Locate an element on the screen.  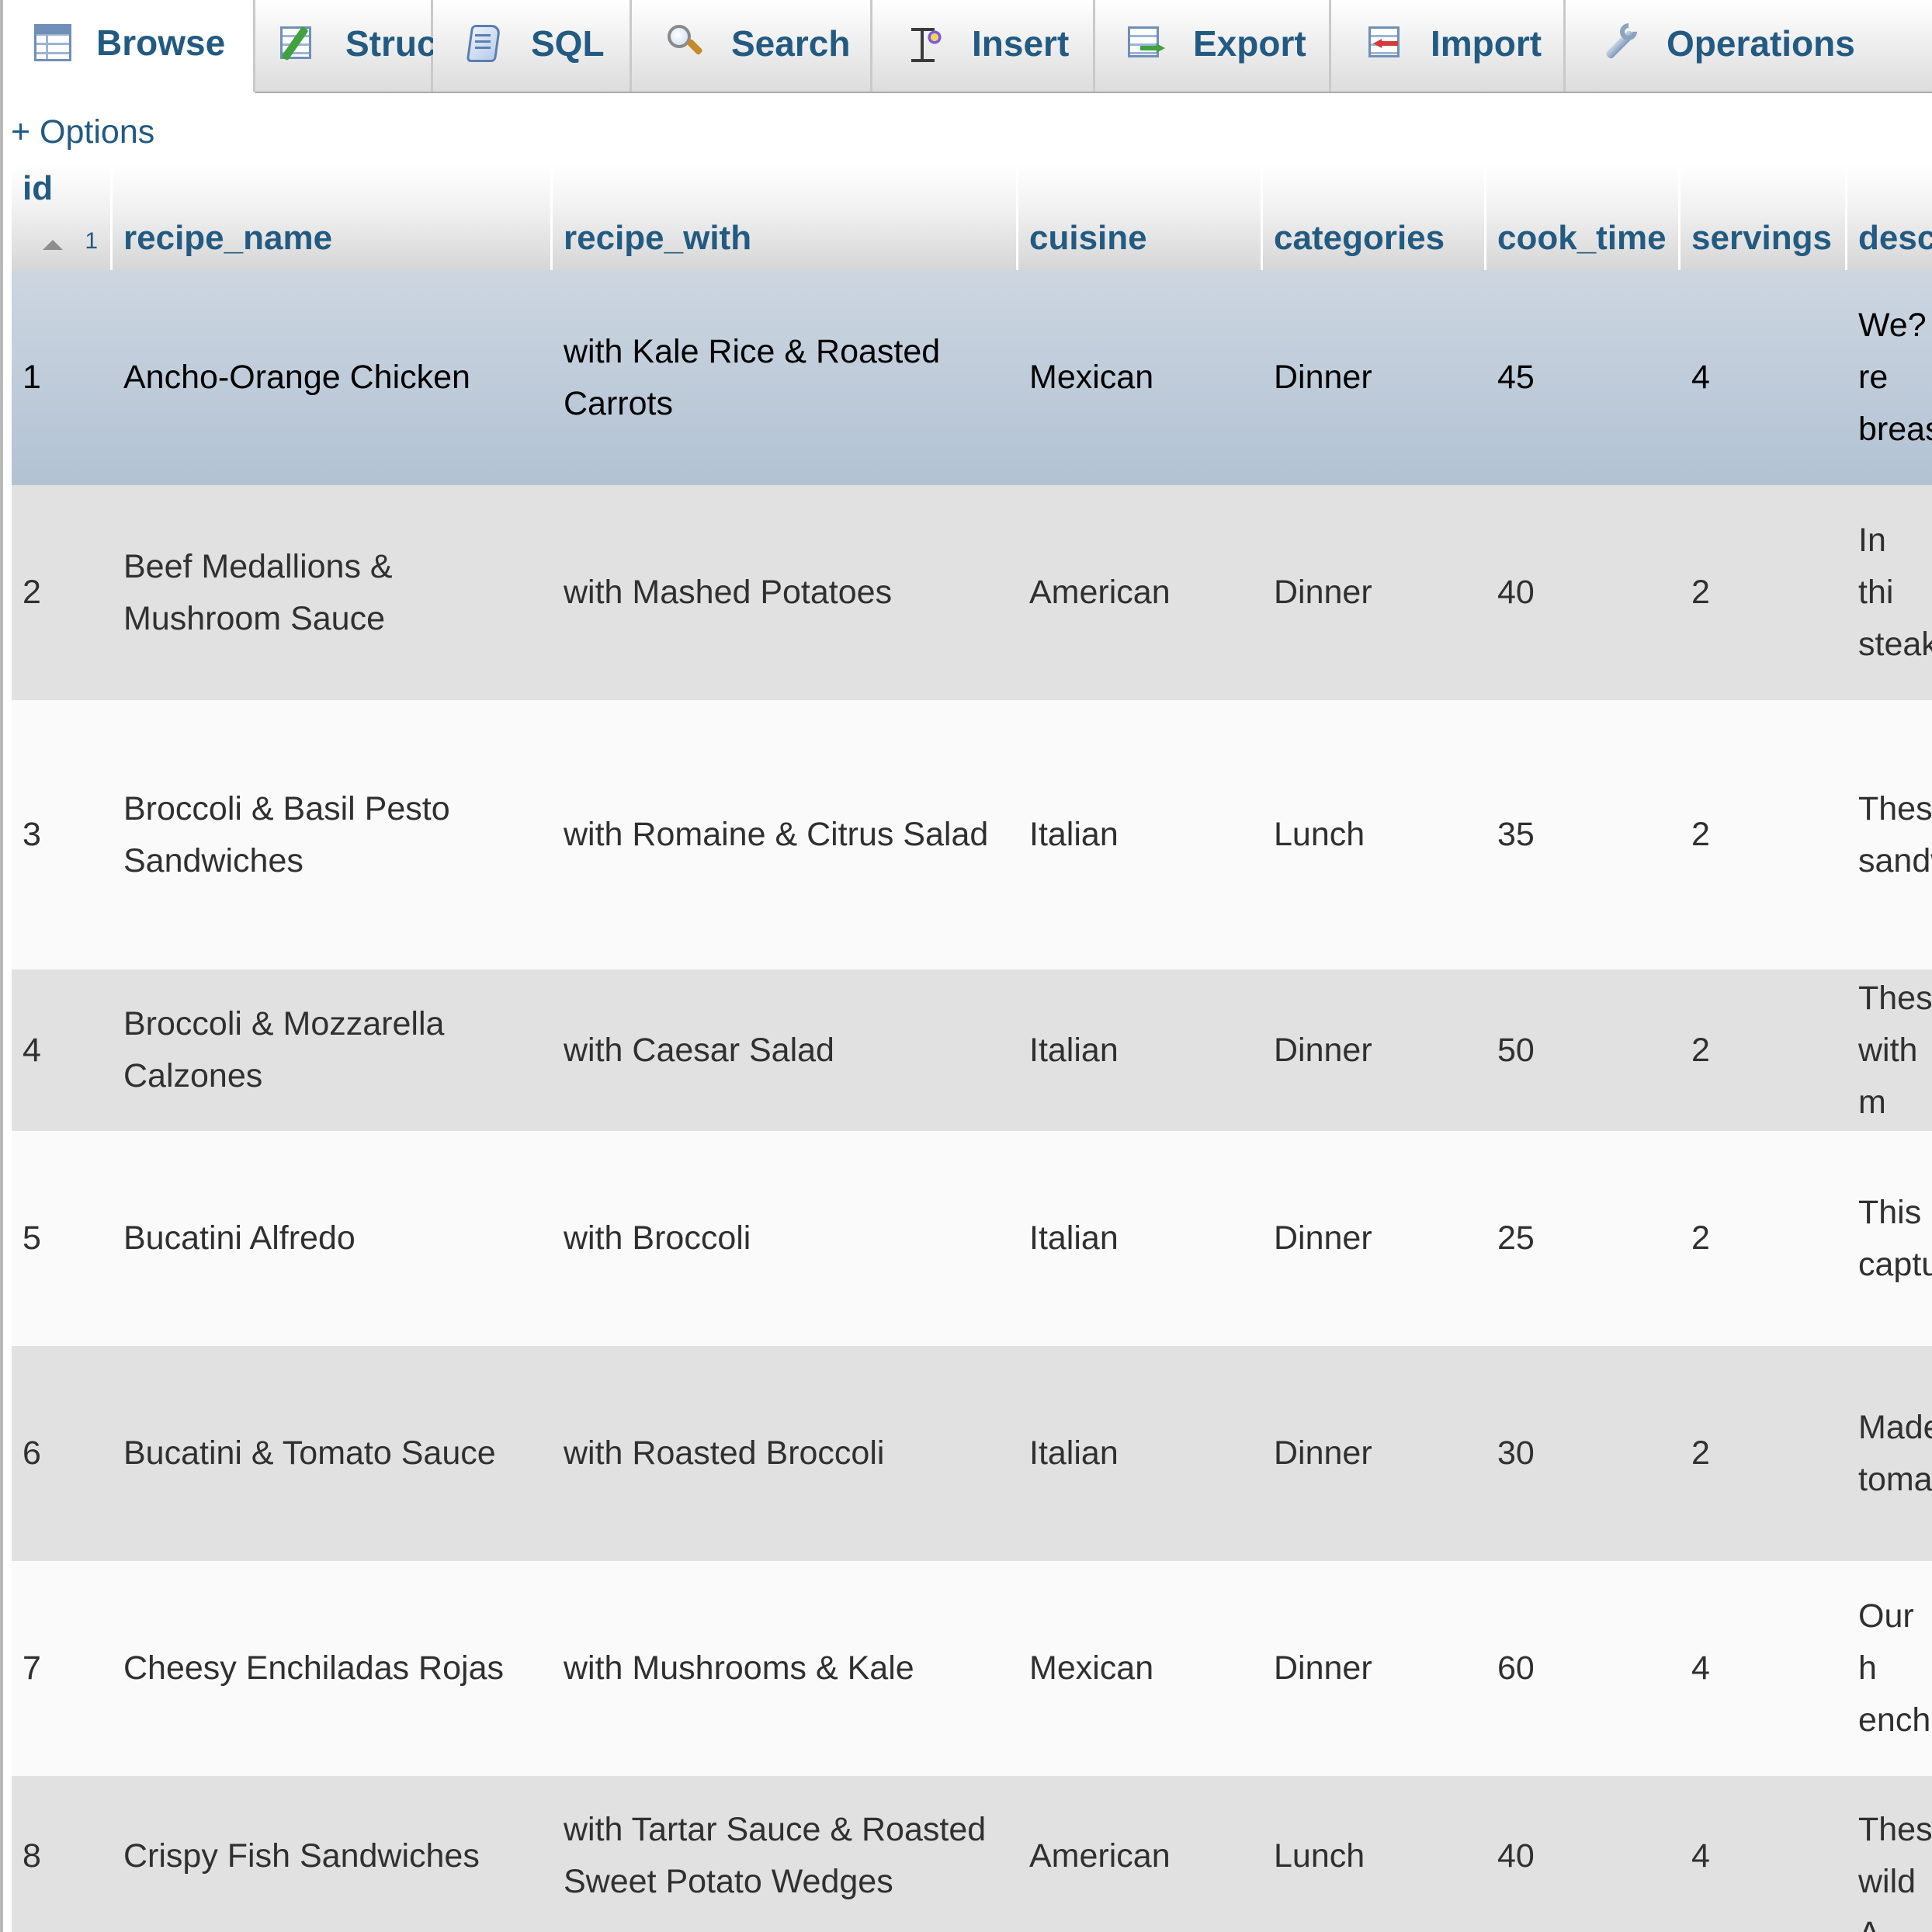
options-link: + Options is located at coordinates (82, 132).